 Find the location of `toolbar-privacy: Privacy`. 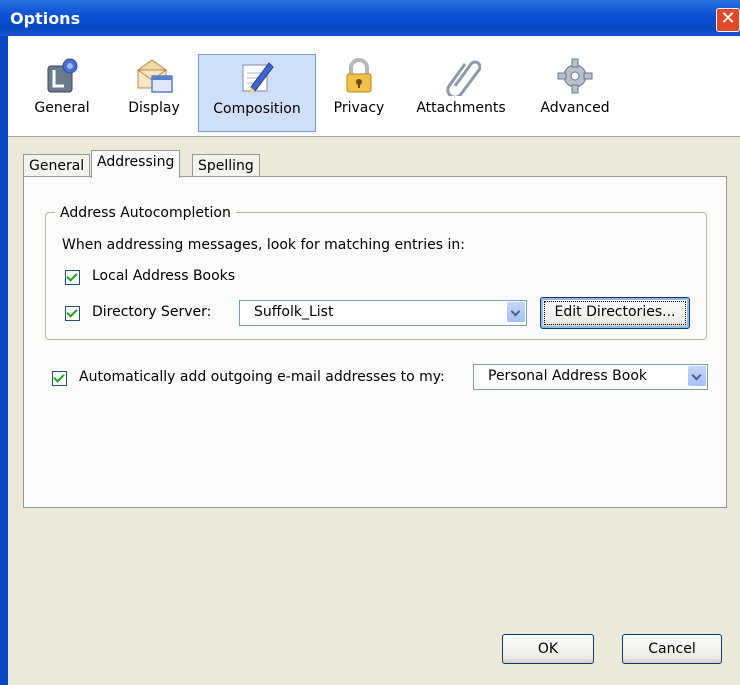

toolbar-privacy: Privacy is located at coordinates (359, 92).